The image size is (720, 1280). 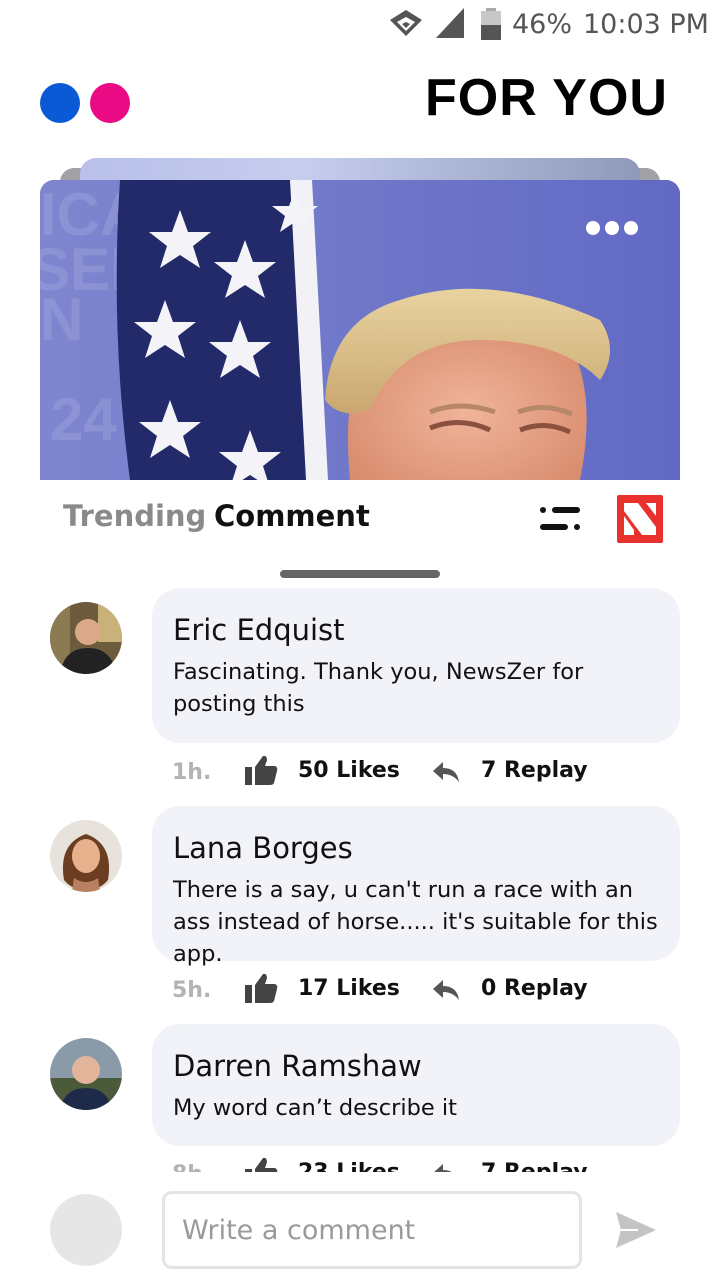 What do you see at coordinates (192, 772) in the screenshot?
I see `comment-time: 1h.` at bounding box center [192, 772].